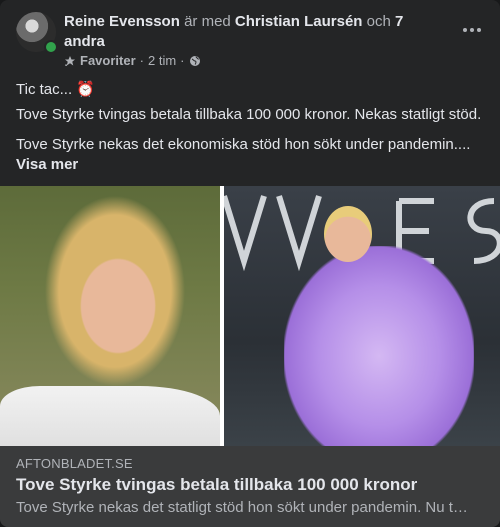 Image resolution: width=500 pixels, height=527 pixels. I want to click on audience-label: Favoriter, so click(108, 60).